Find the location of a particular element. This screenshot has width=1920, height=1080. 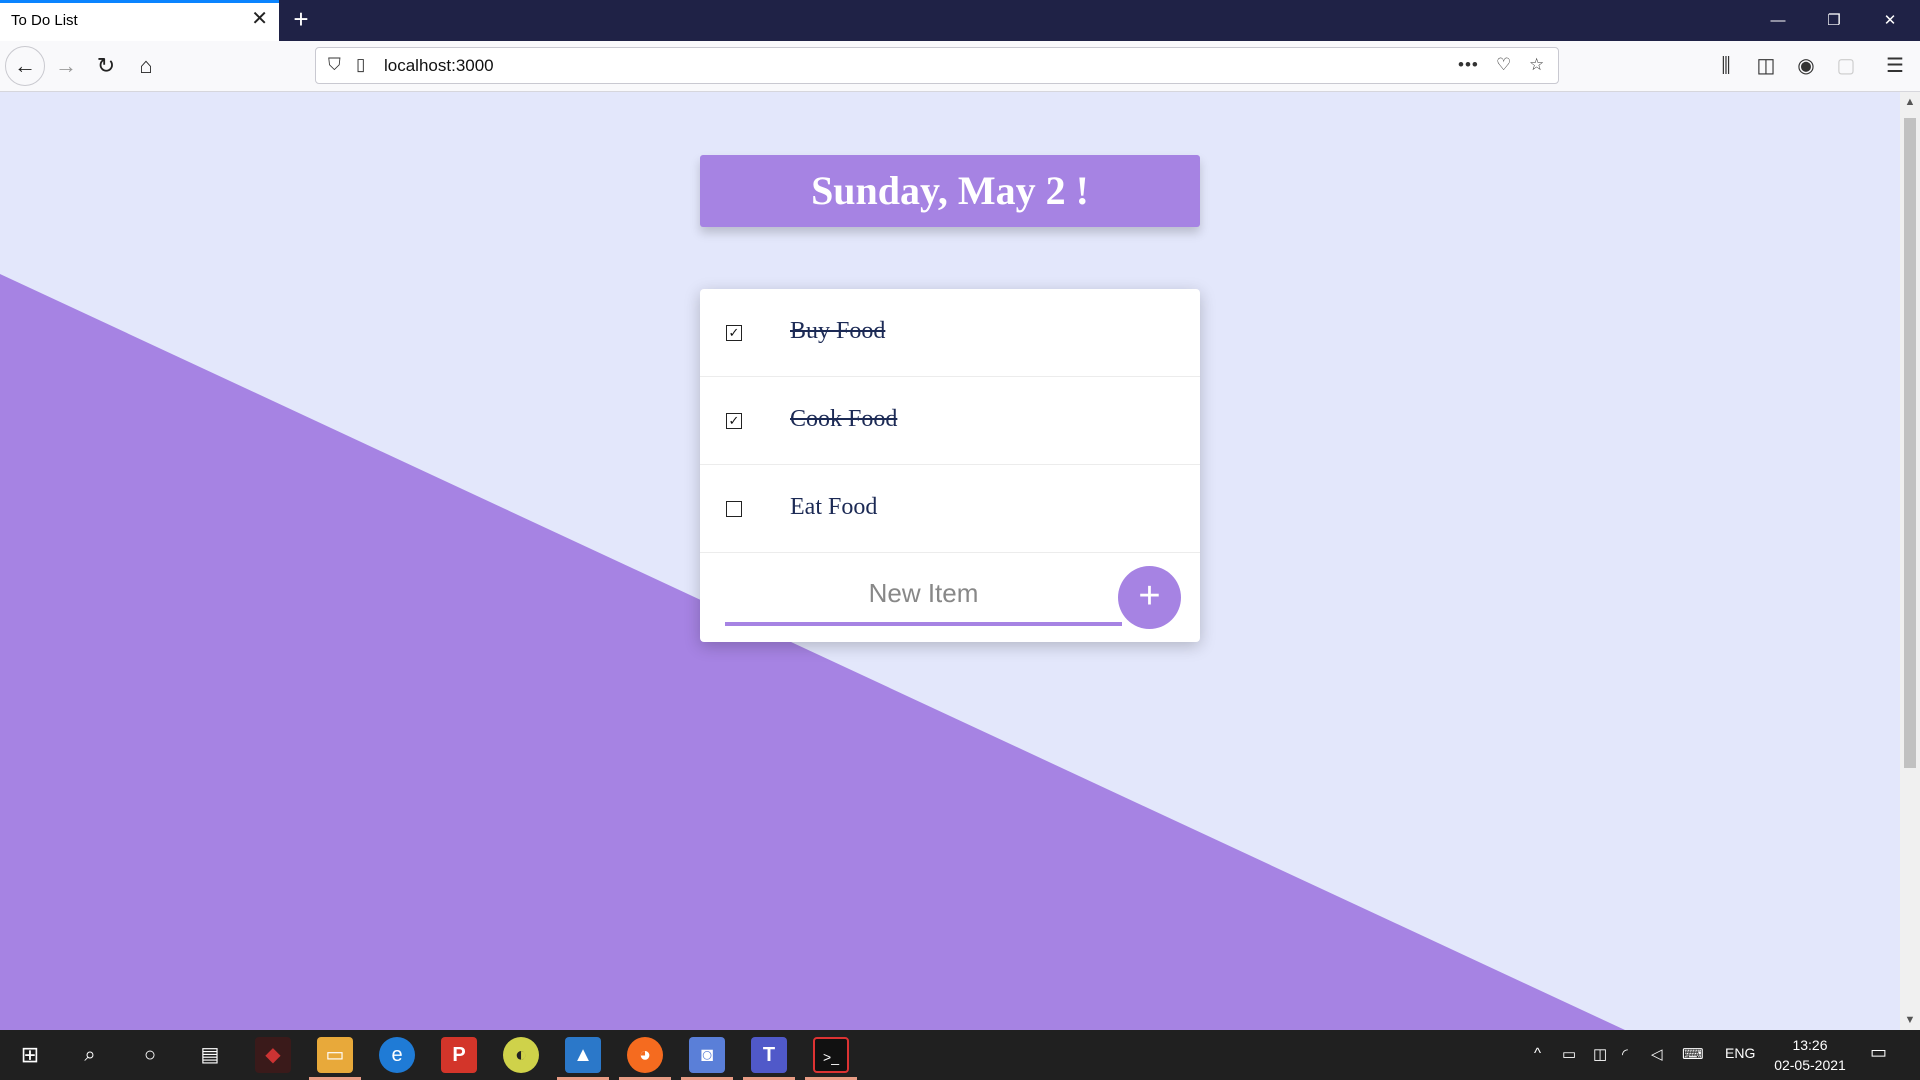

predator-app-icon: ◆ is located at coordinates (273, 1055).